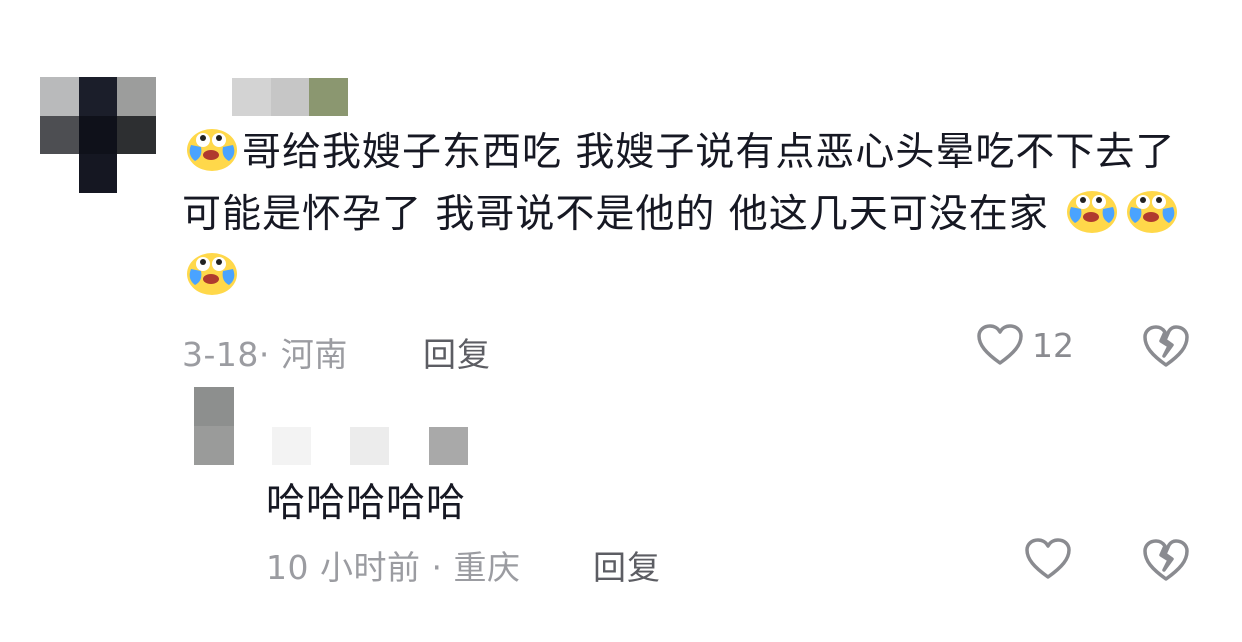 Image resolution: width=1242 pixels, height=642 pixels. Describe the element at coordinates (366, 503) in the screenshot. I see `reply-comment-text: 哈哈哈哈哈` at that location.